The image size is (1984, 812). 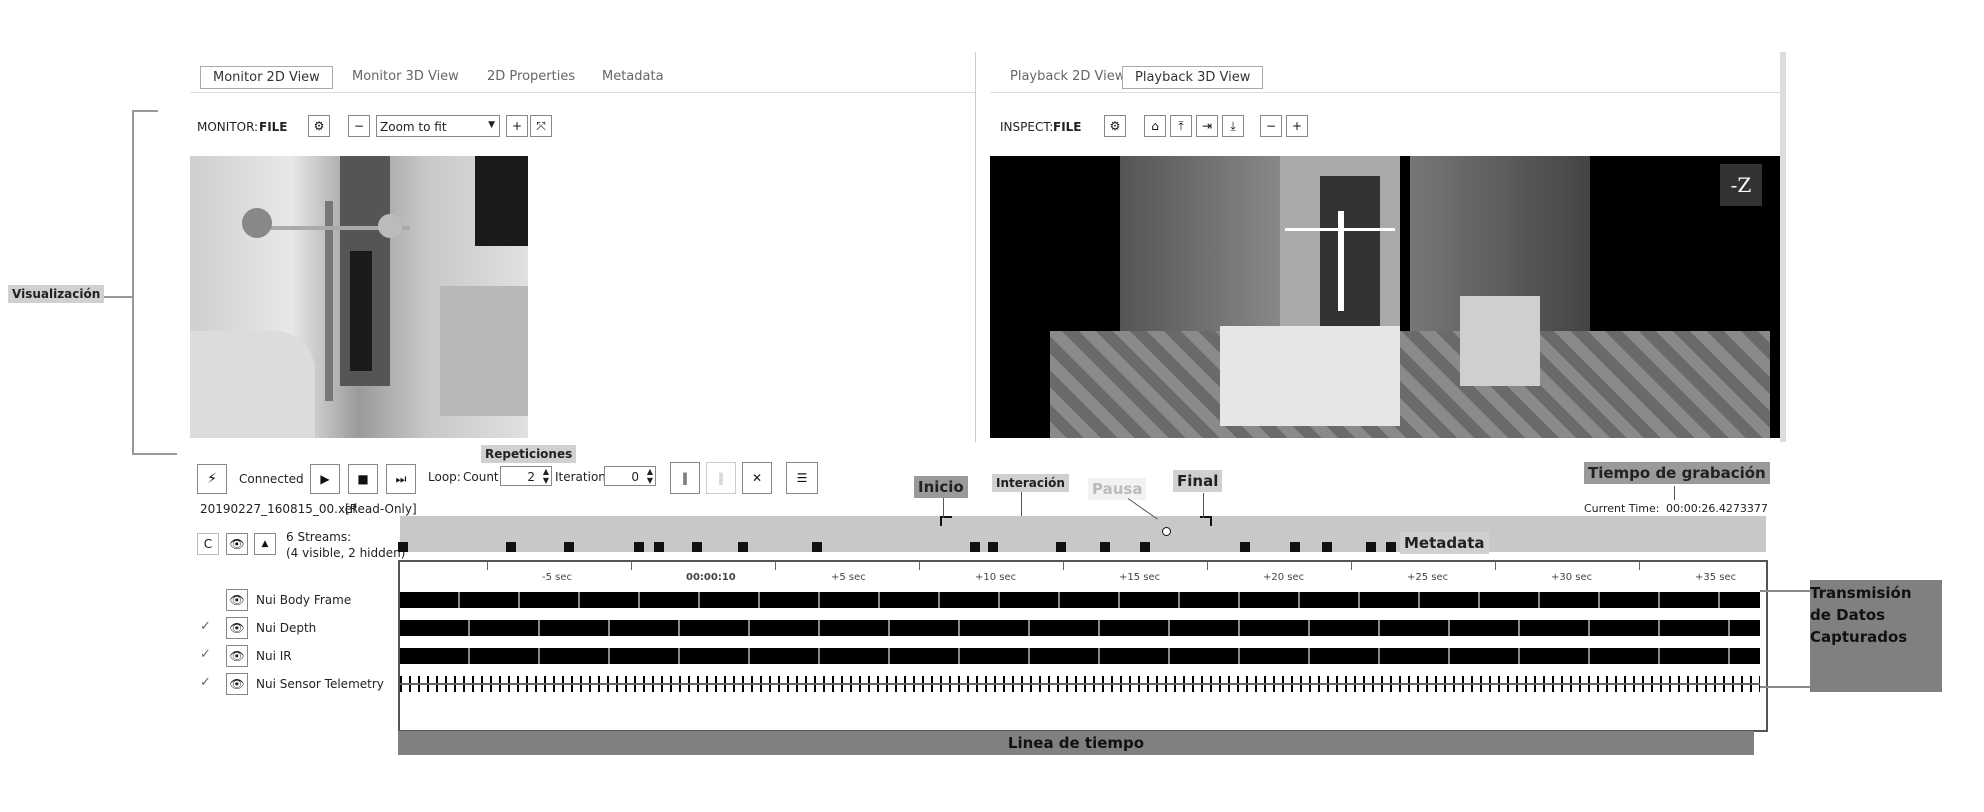 What do you see at coordinates (711, 577) in the screenshot?
I see `tick-label: 00:00:10` at bounding box center [711, 577].